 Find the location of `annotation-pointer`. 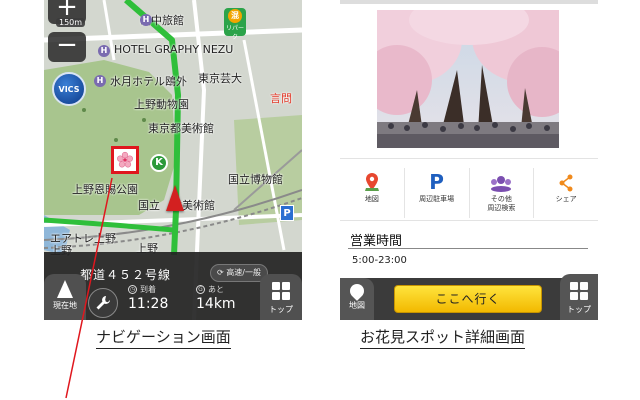

annotation-pointer is located at coordinates (89, 288).